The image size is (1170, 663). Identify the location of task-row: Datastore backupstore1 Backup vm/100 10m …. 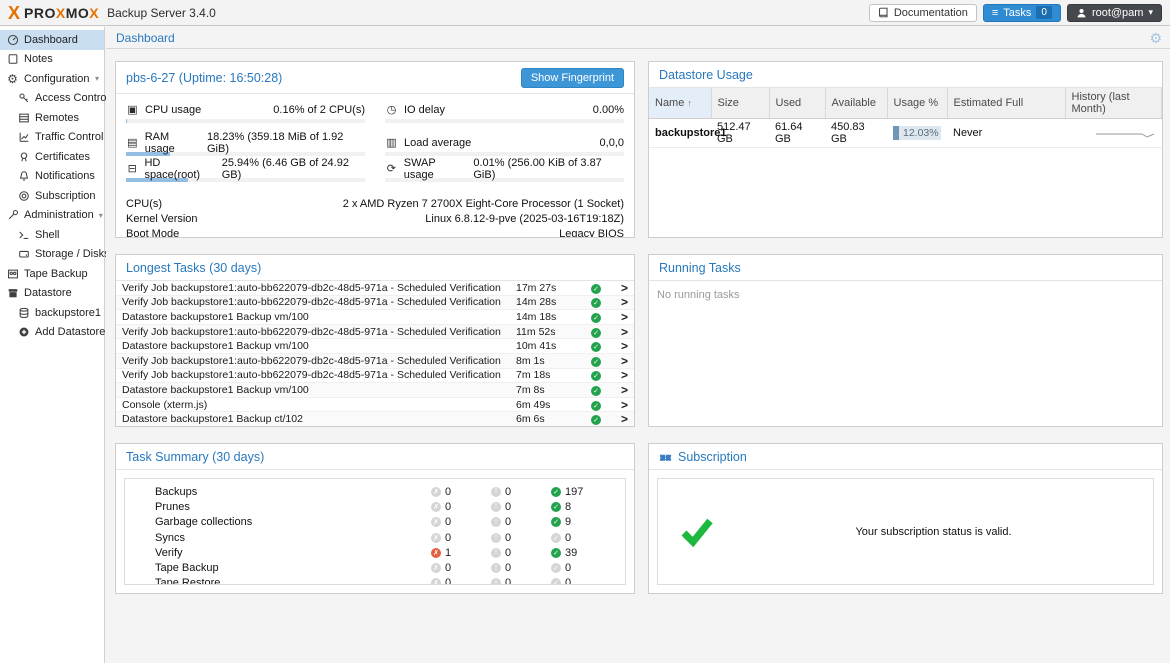
(375, 346).